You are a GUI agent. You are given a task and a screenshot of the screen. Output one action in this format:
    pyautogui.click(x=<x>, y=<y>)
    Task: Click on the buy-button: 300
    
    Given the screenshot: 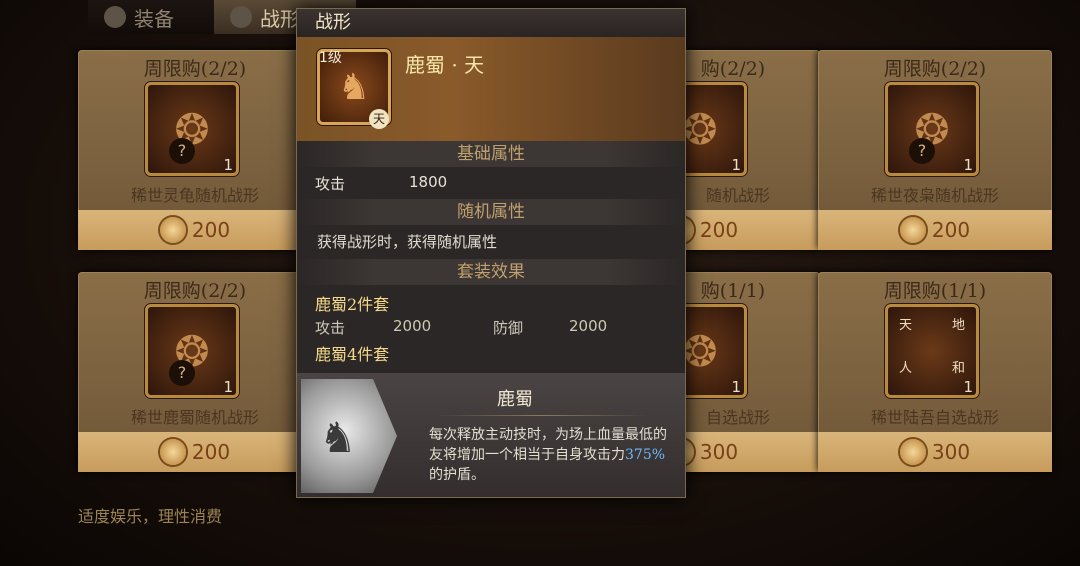 What is the action you would take?
    pyautogui.click(x=935, y=452)
    